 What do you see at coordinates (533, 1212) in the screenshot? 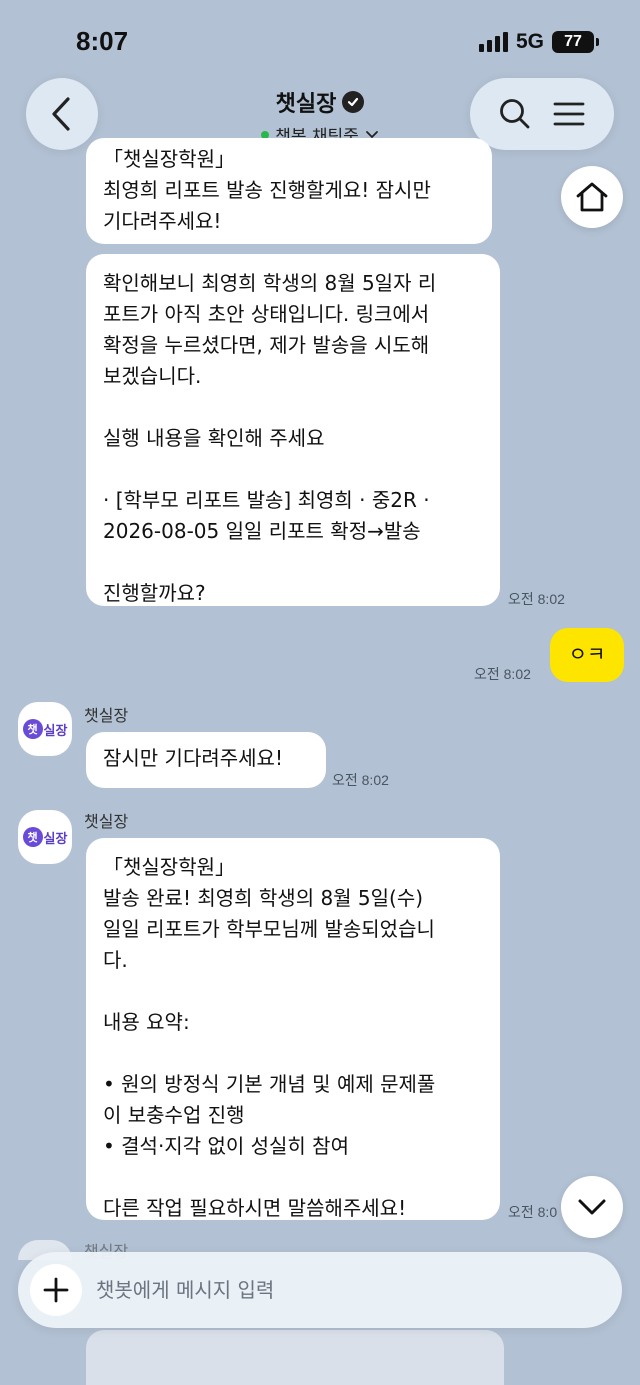
I see `message-time: 오전 8:0` at bounding box center [533, 1212].